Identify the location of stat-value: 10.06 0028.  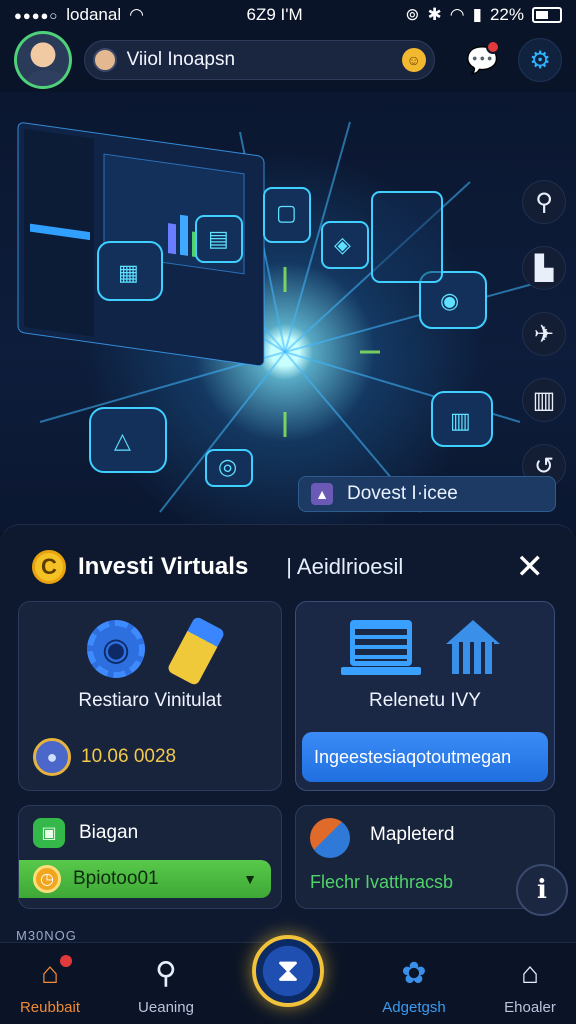
(129, 756).